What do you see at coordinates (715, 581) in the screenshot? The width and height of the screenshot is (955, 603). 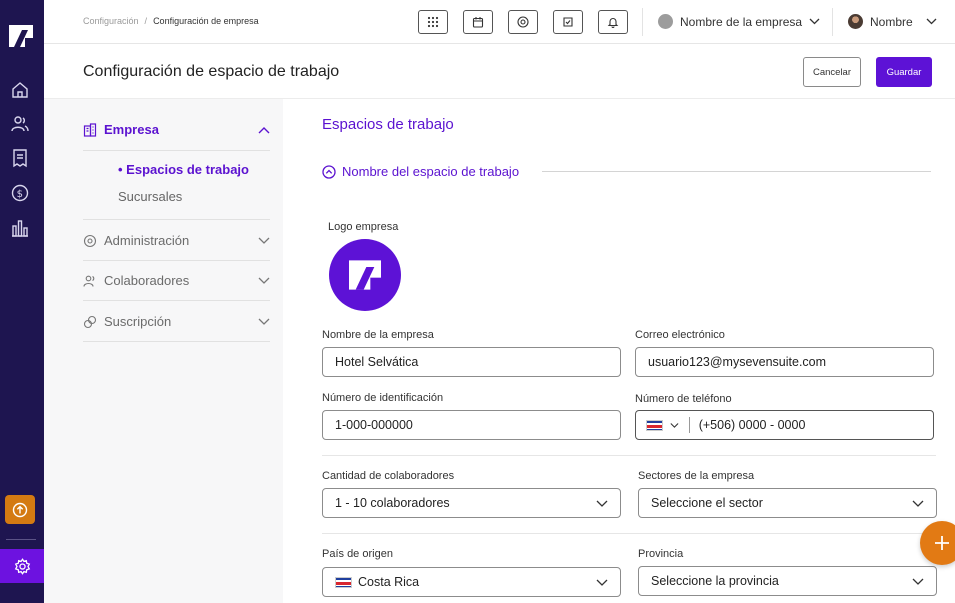 I see `province-value: Seleccione la provincia` at bounding box center [715, 581].